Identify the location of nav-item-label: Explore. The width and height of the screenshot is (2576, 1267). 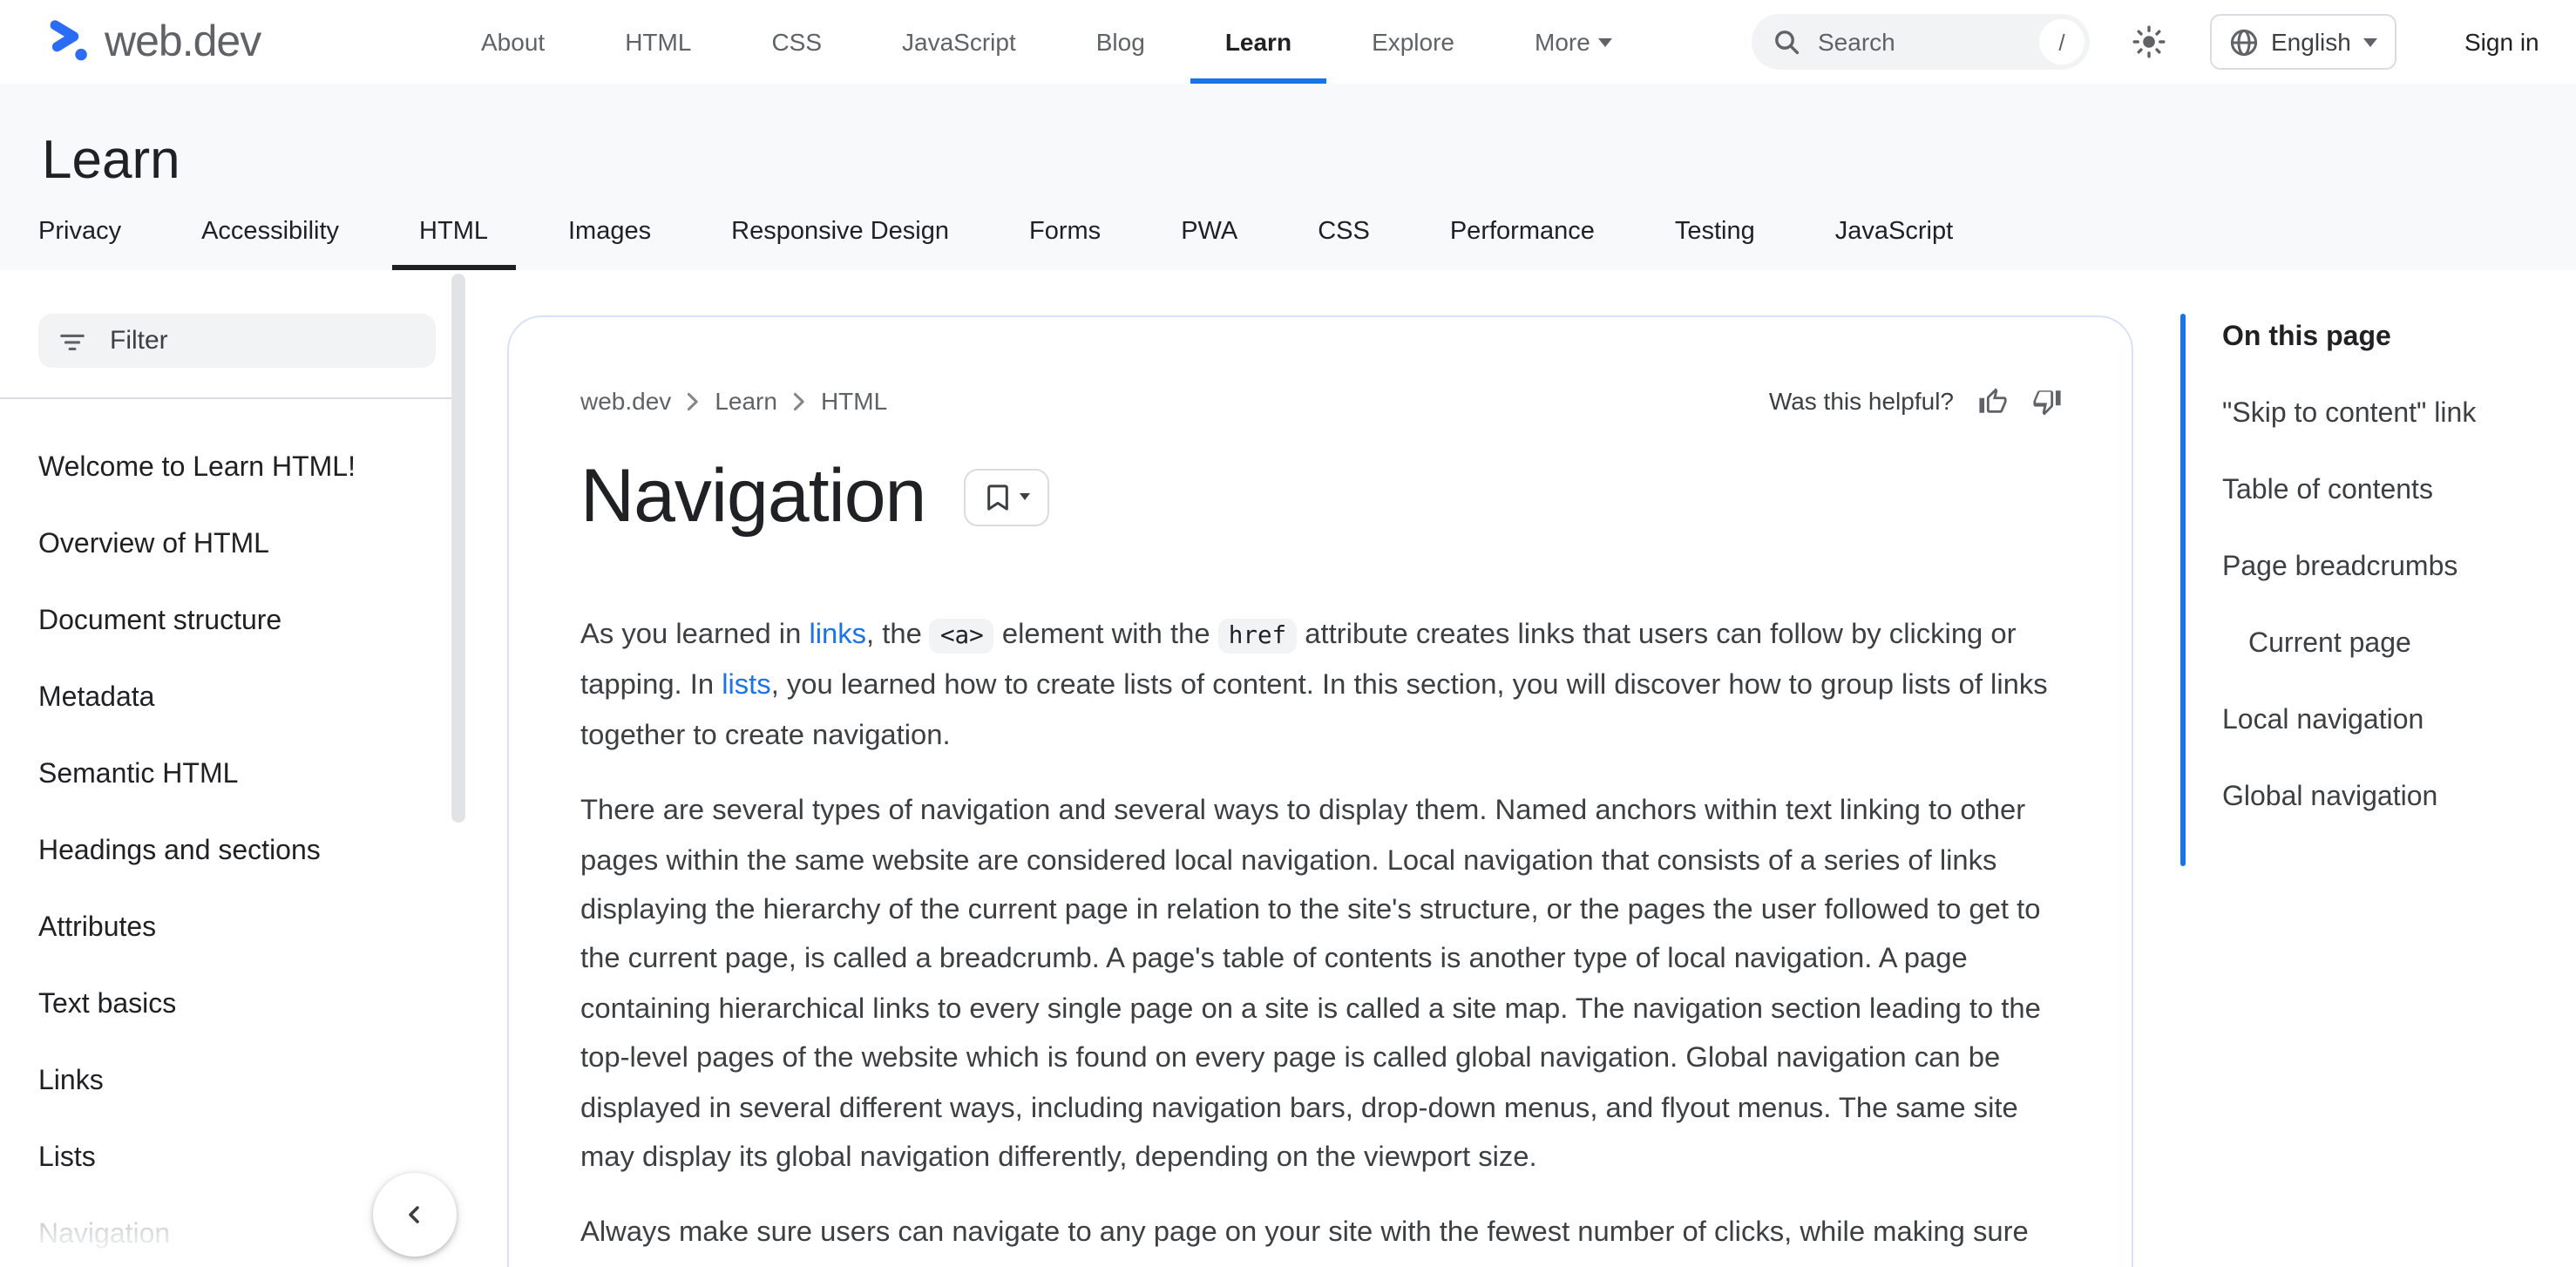
(1413, 42).